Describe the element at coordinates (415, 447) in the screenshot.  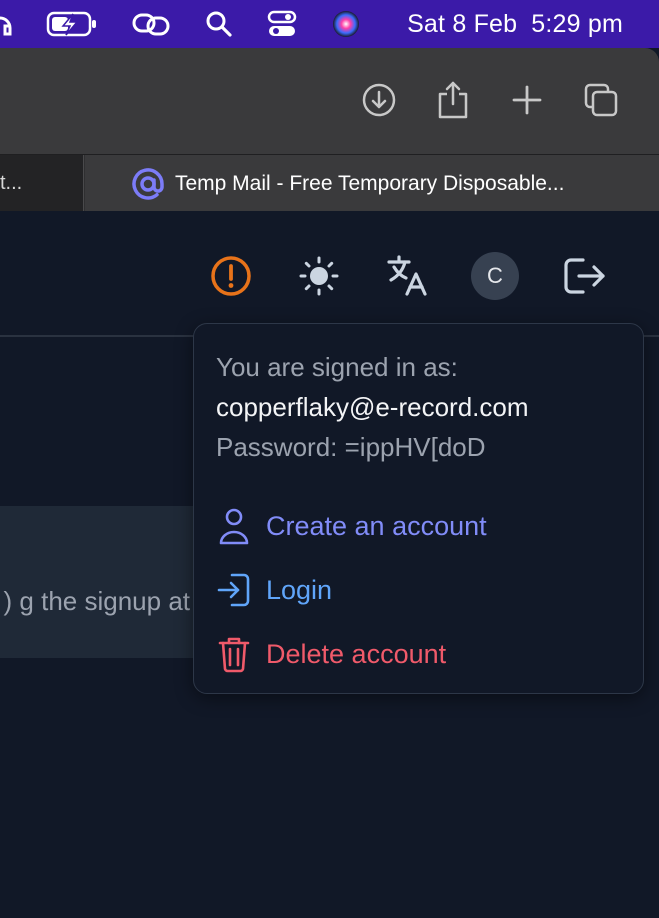
I see `password-value: =ippHV[doD` at that location.